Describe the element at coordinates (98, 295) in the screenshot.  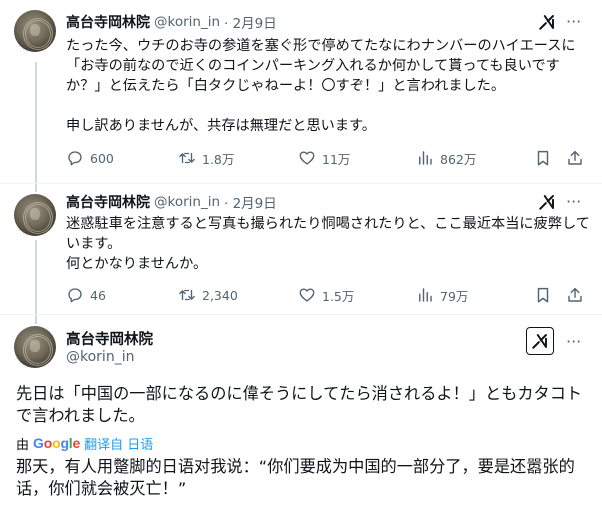
I see `reply-count: 46` at that location.